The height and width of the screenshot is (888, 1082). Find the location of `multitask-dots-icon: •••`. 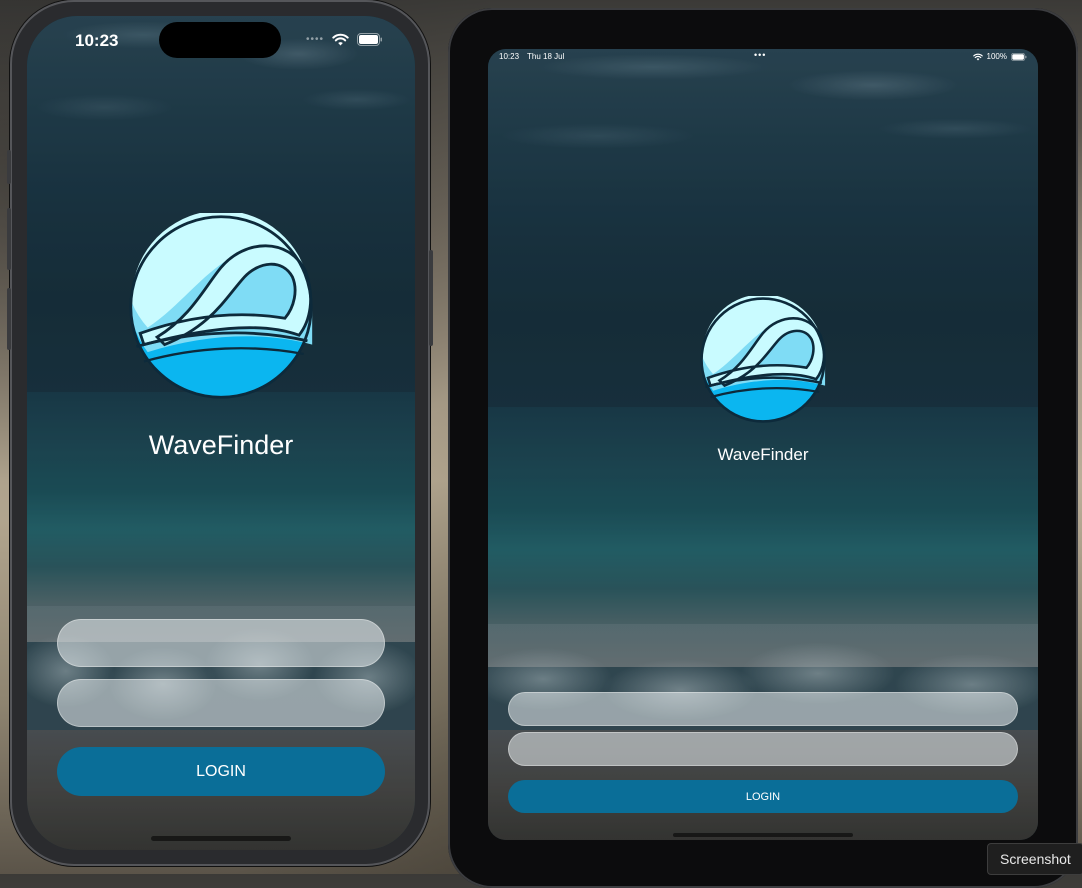

multitask-dots-icon: ••• is located at coordinates (760, 55).